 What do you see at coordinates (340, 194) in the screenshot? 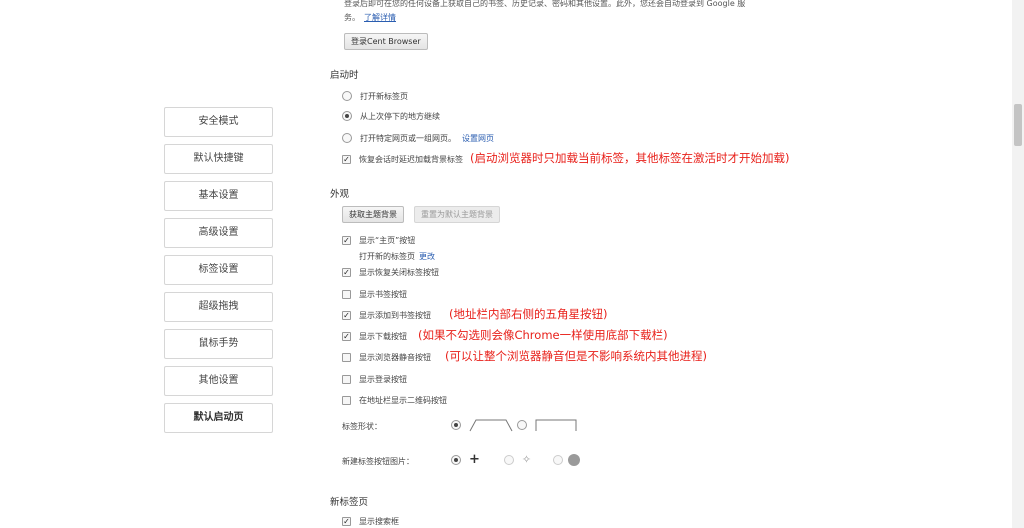
I see `appearance-section-title: 外观` at bounding box center [340, 194].